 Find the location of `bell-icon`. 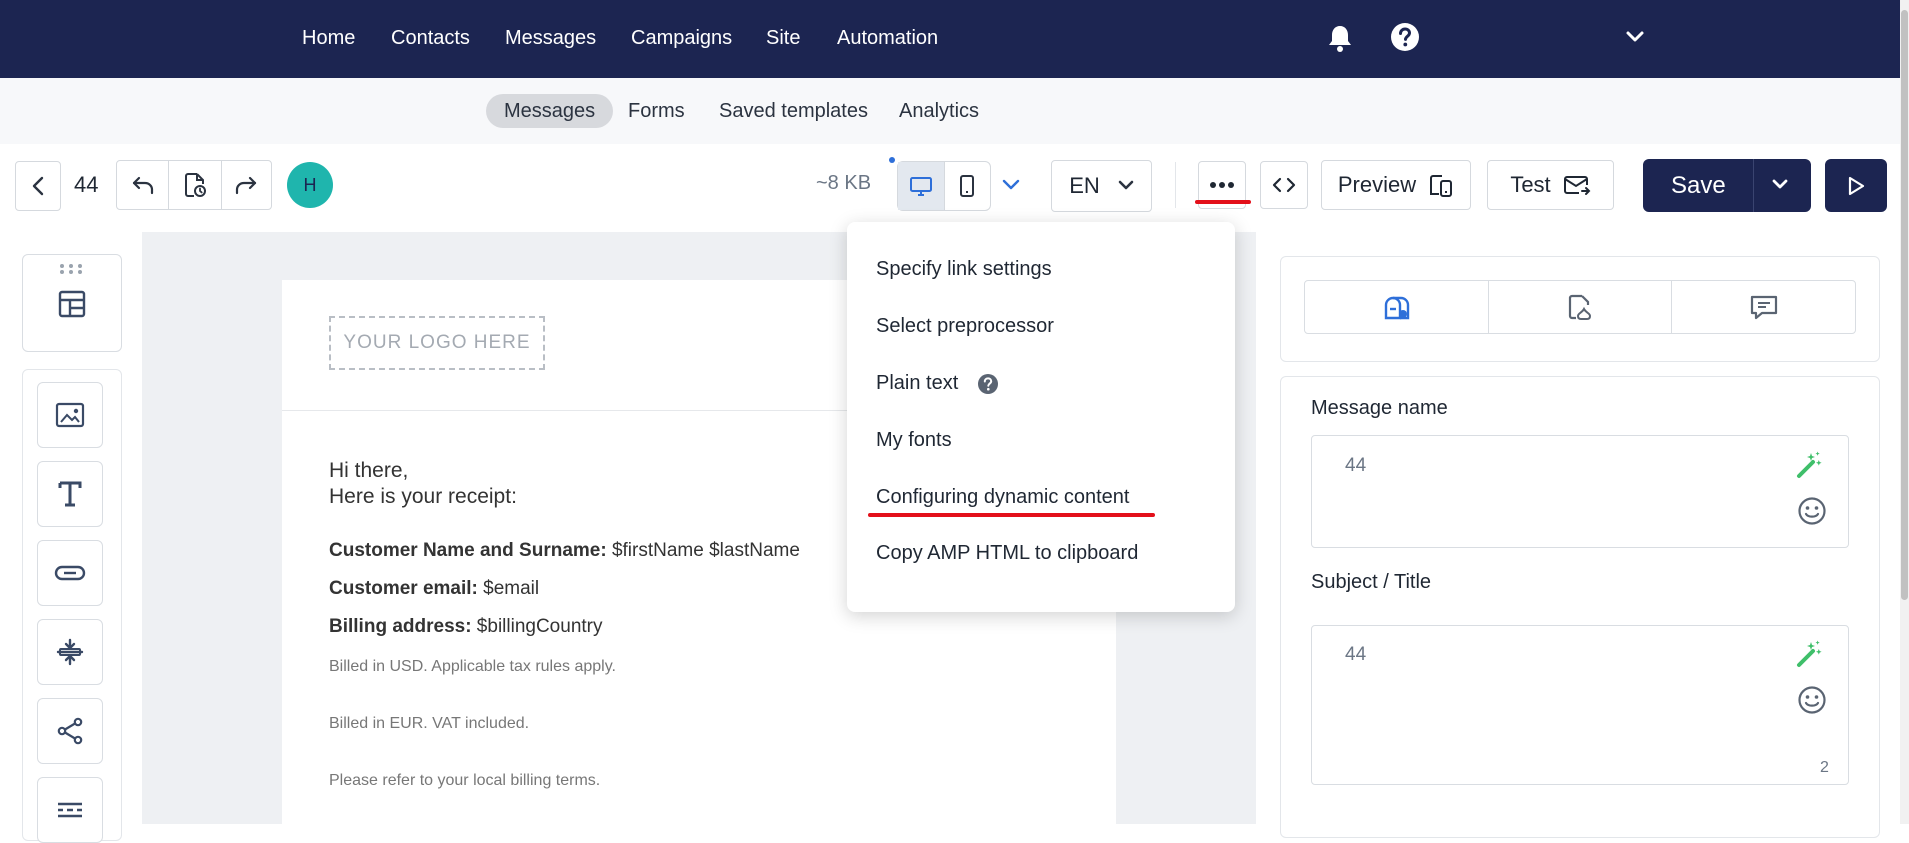

bell-icon is located at coordinates (1340, 38).